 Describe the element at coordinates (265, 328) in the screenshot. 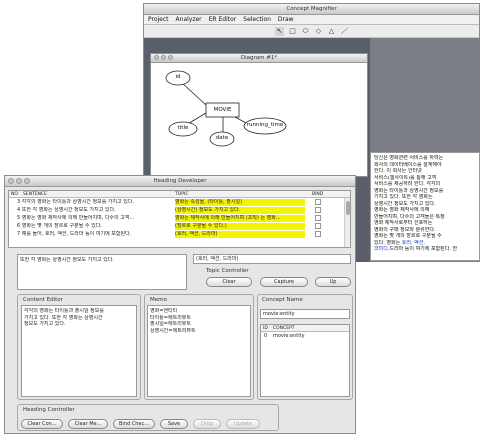

I see `header-id: ID` at that location.